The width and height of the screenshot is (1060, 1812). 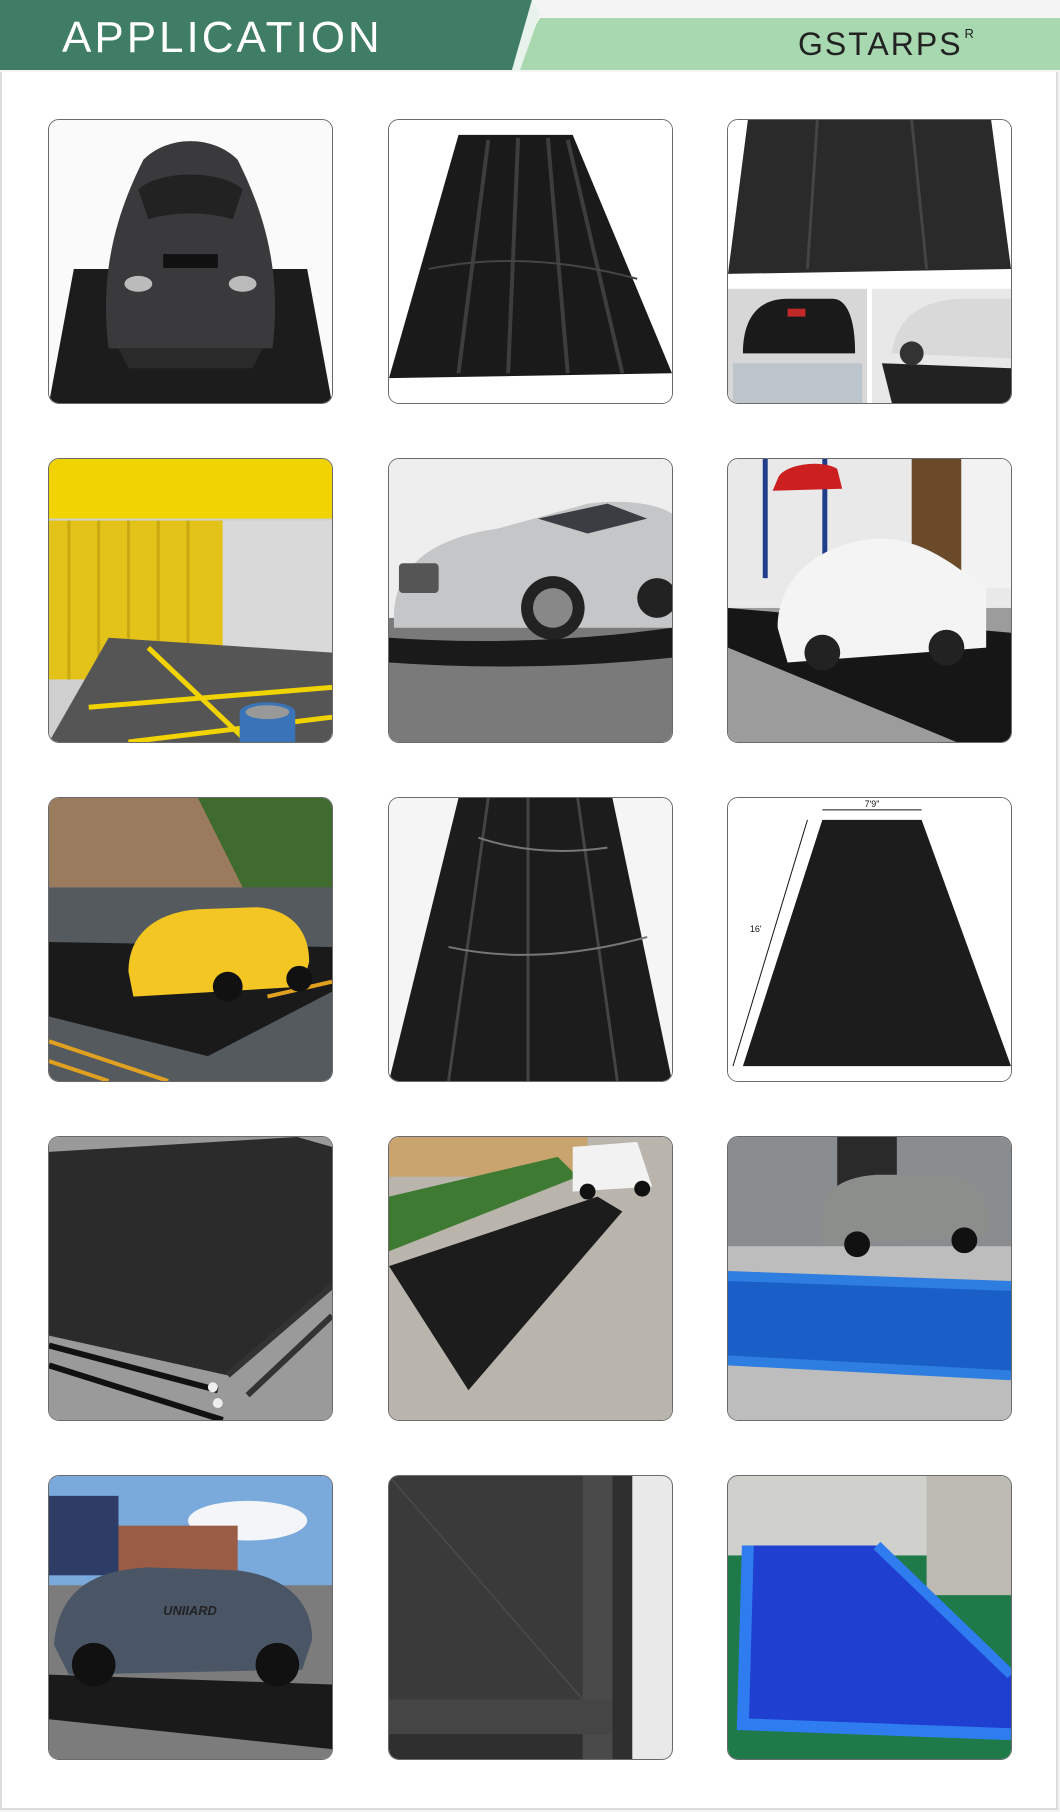 I want to click on page-title: APPLICATION, so click(x=222, y=37).